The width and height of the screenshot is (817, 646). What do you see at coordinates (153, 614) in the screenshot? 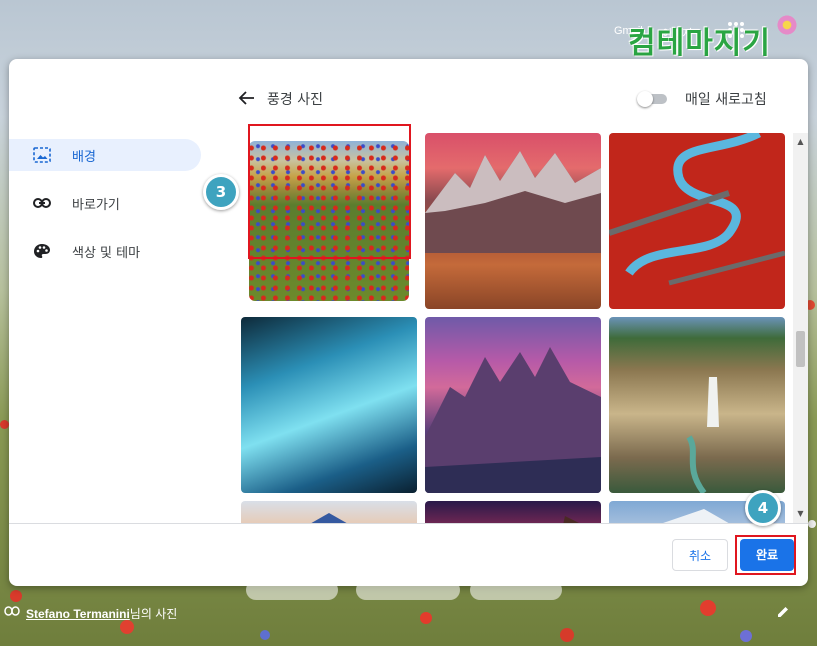
I see `photo-credit-suffix: 님의 사진` at bounding box center [153, 614].